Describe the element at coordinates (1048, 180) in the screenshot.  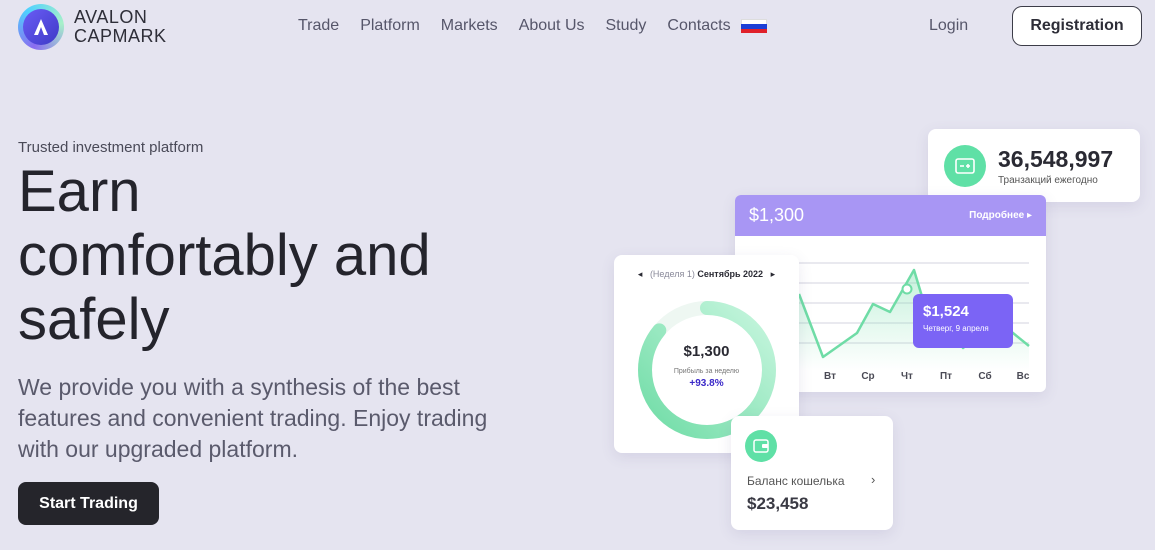
I see `transactions-label: Транзакций ежегодно` at that location.